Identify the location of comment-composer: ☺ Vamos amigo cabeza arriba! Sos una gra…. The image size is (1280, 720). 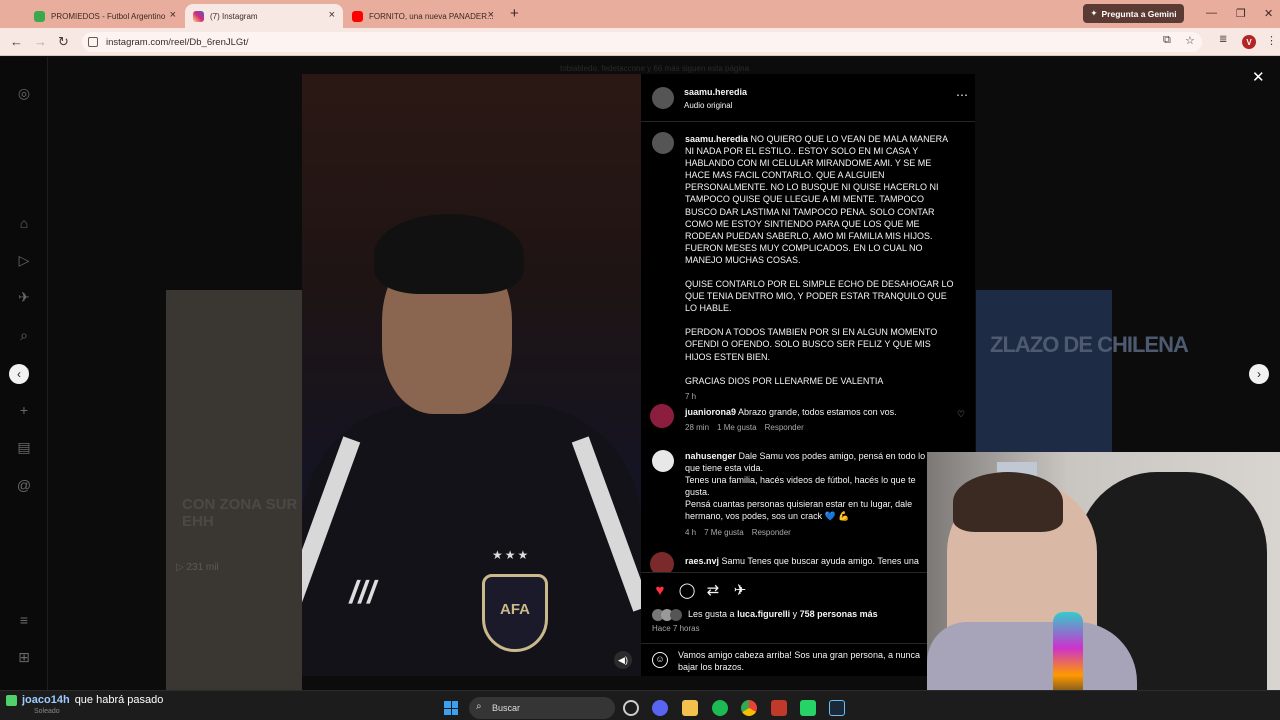
(808, 660).